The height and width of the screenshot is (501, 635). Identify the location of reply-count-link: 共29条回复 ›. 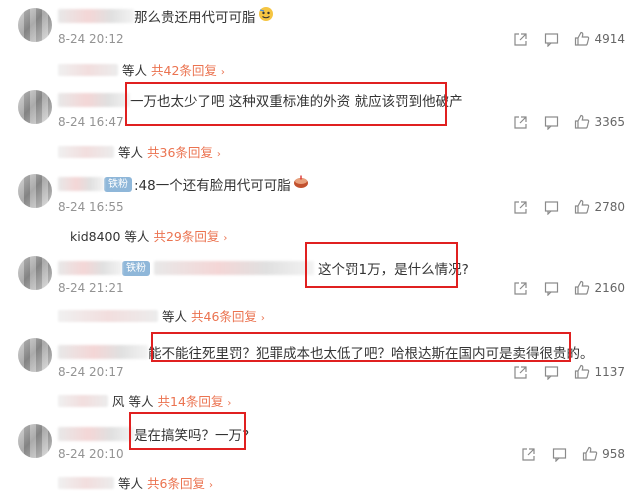
(190, 235).